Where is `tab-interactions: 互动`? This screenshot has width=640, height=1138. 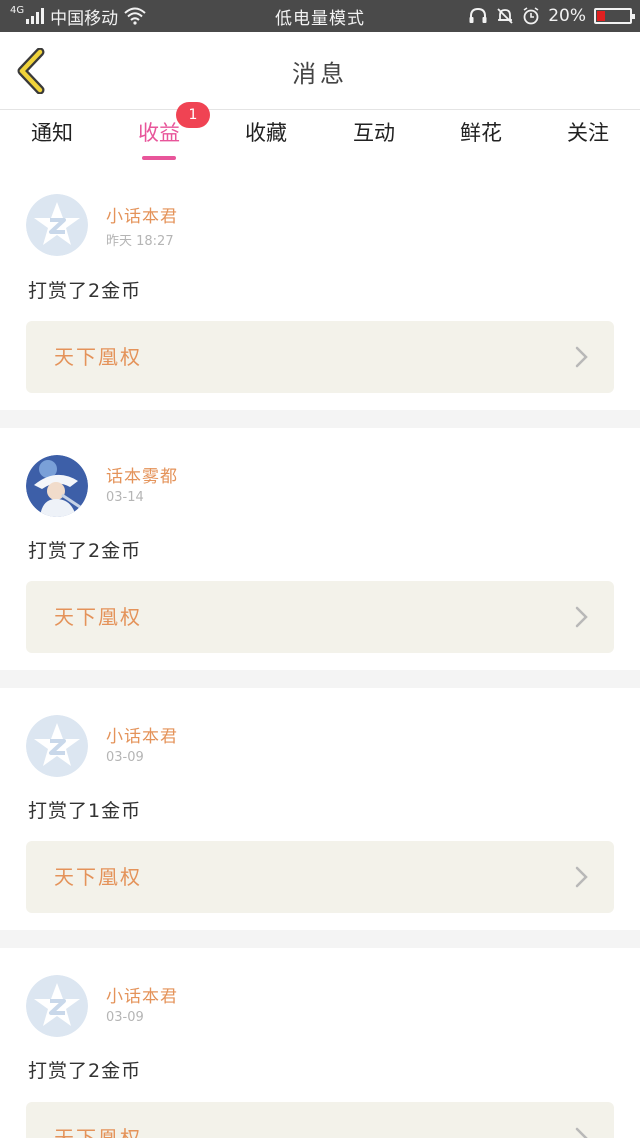 tab-interactions: 互动 is located at coordinates (374, 138).